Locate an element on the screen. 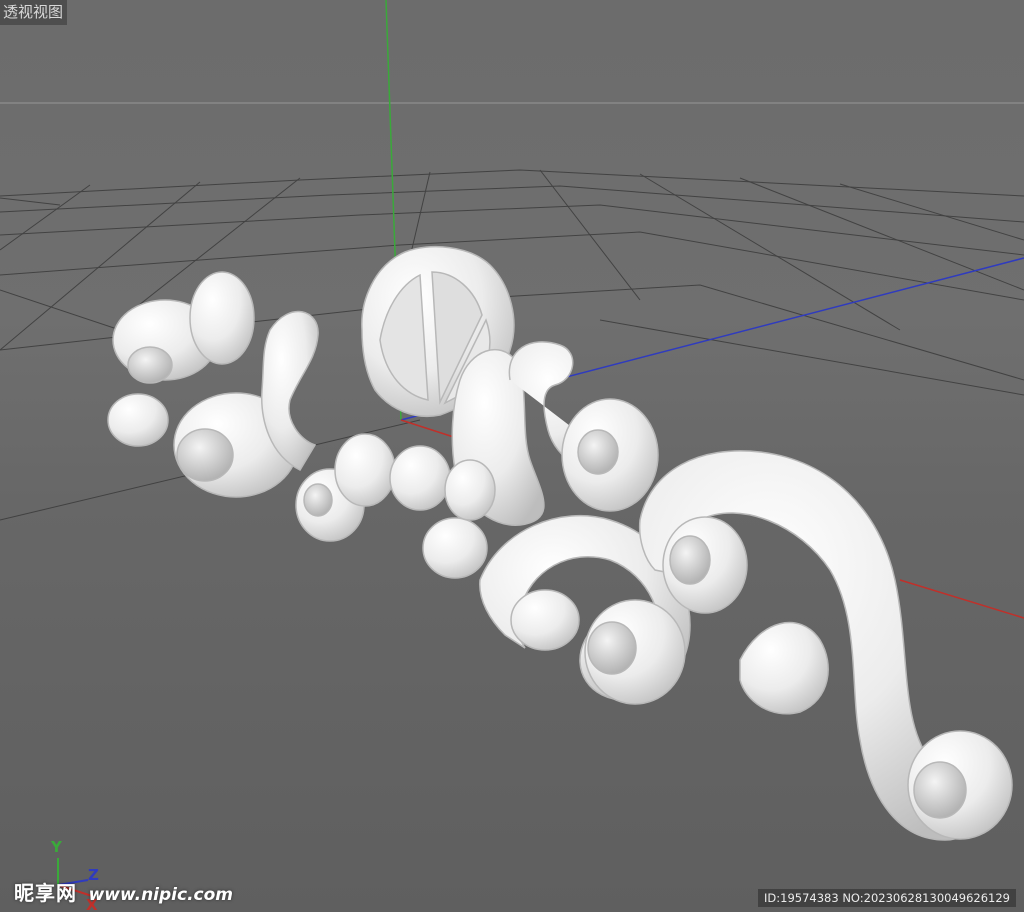 Image resolution: width=1024 pixels, height=912 pixels. watermark: 昵享网 www.nipic.com is located at coordinates (123, 891).